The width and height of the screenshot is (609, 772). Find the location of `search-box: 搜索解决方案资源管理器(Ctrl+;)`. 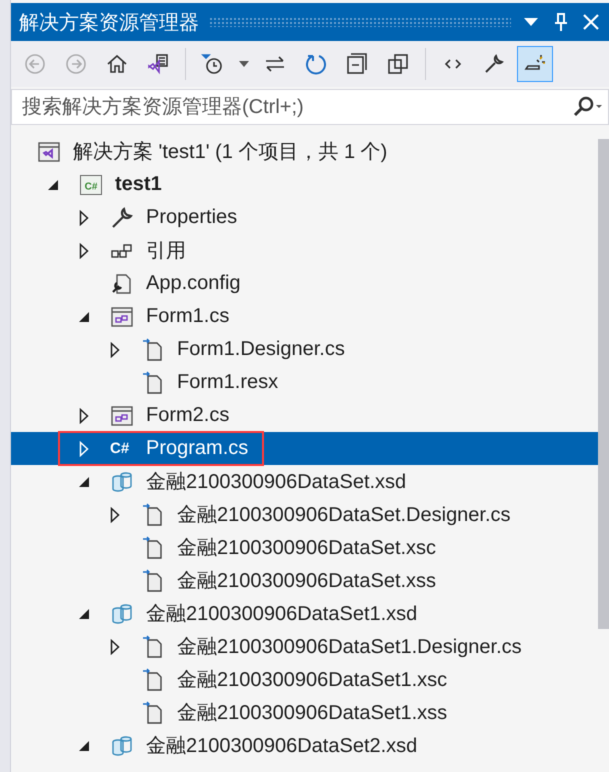

search-box: 搜索解决方案资源管理器(Ctrl+;) is located at coordinates (310, 107).